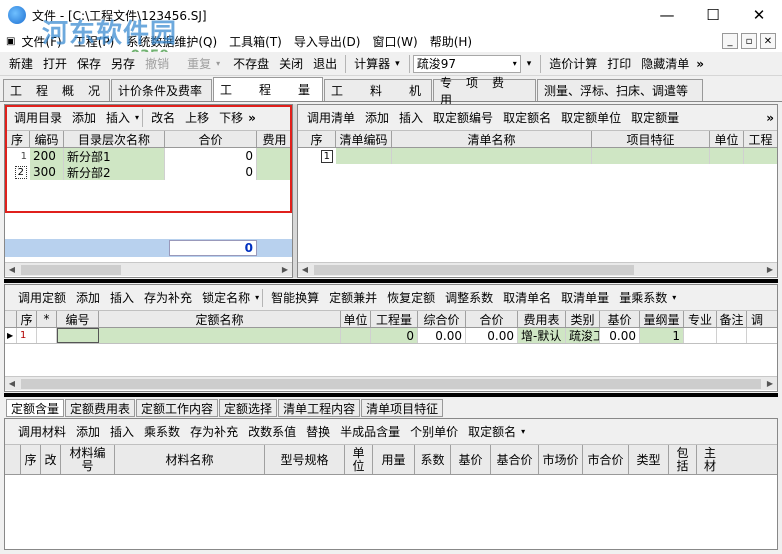  I want to click on col-category: 类别, so click(583, 319).